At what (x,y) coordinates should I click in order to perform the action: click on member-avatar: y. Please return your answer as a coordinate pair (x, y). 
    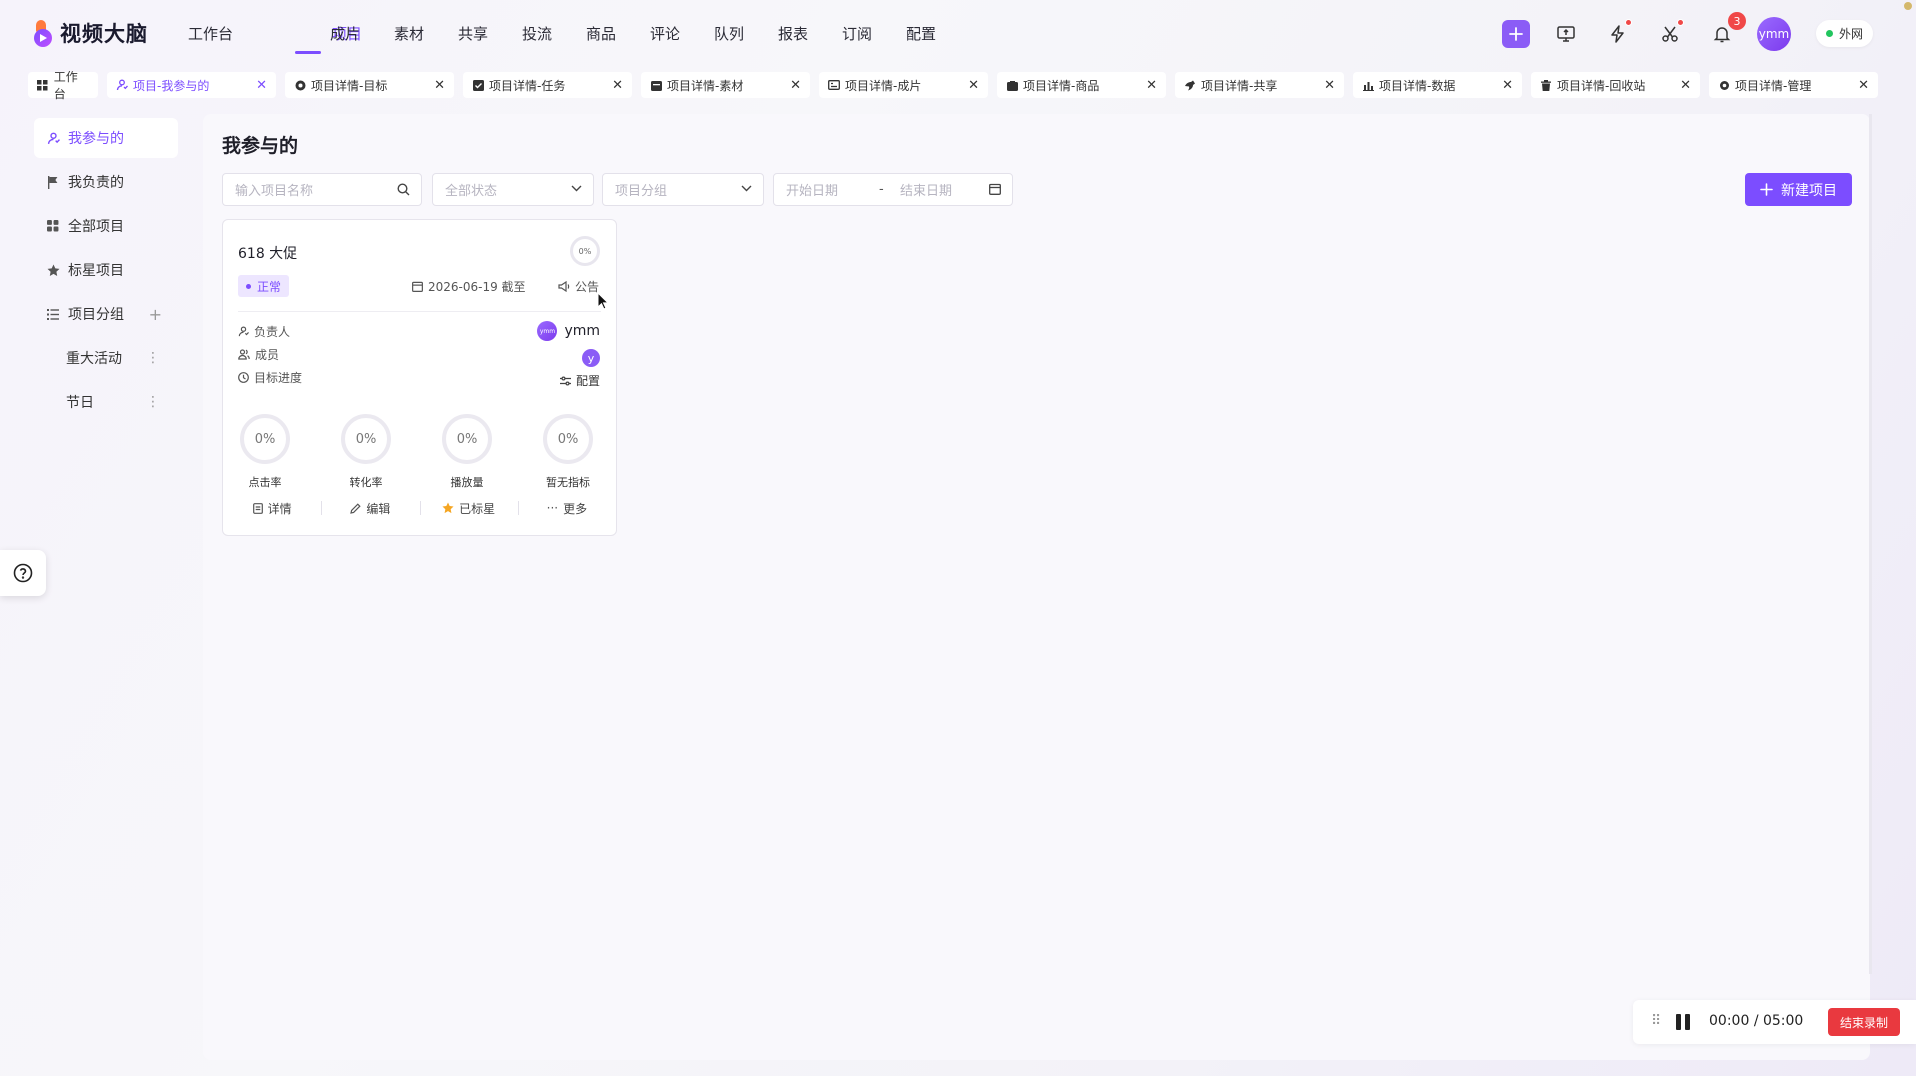
    Looking at the image, I should click on (591, 358).